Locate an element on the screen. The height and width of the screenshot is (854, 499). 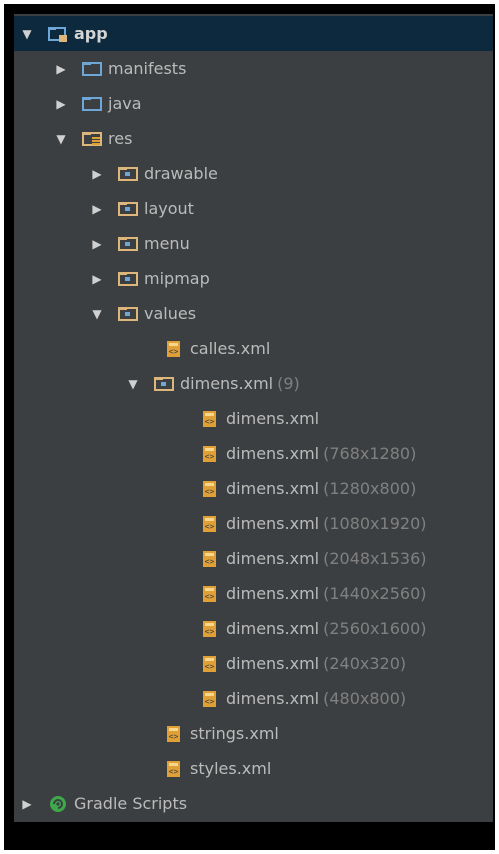
tree-item-label: values is located at coordinates (170, 313).